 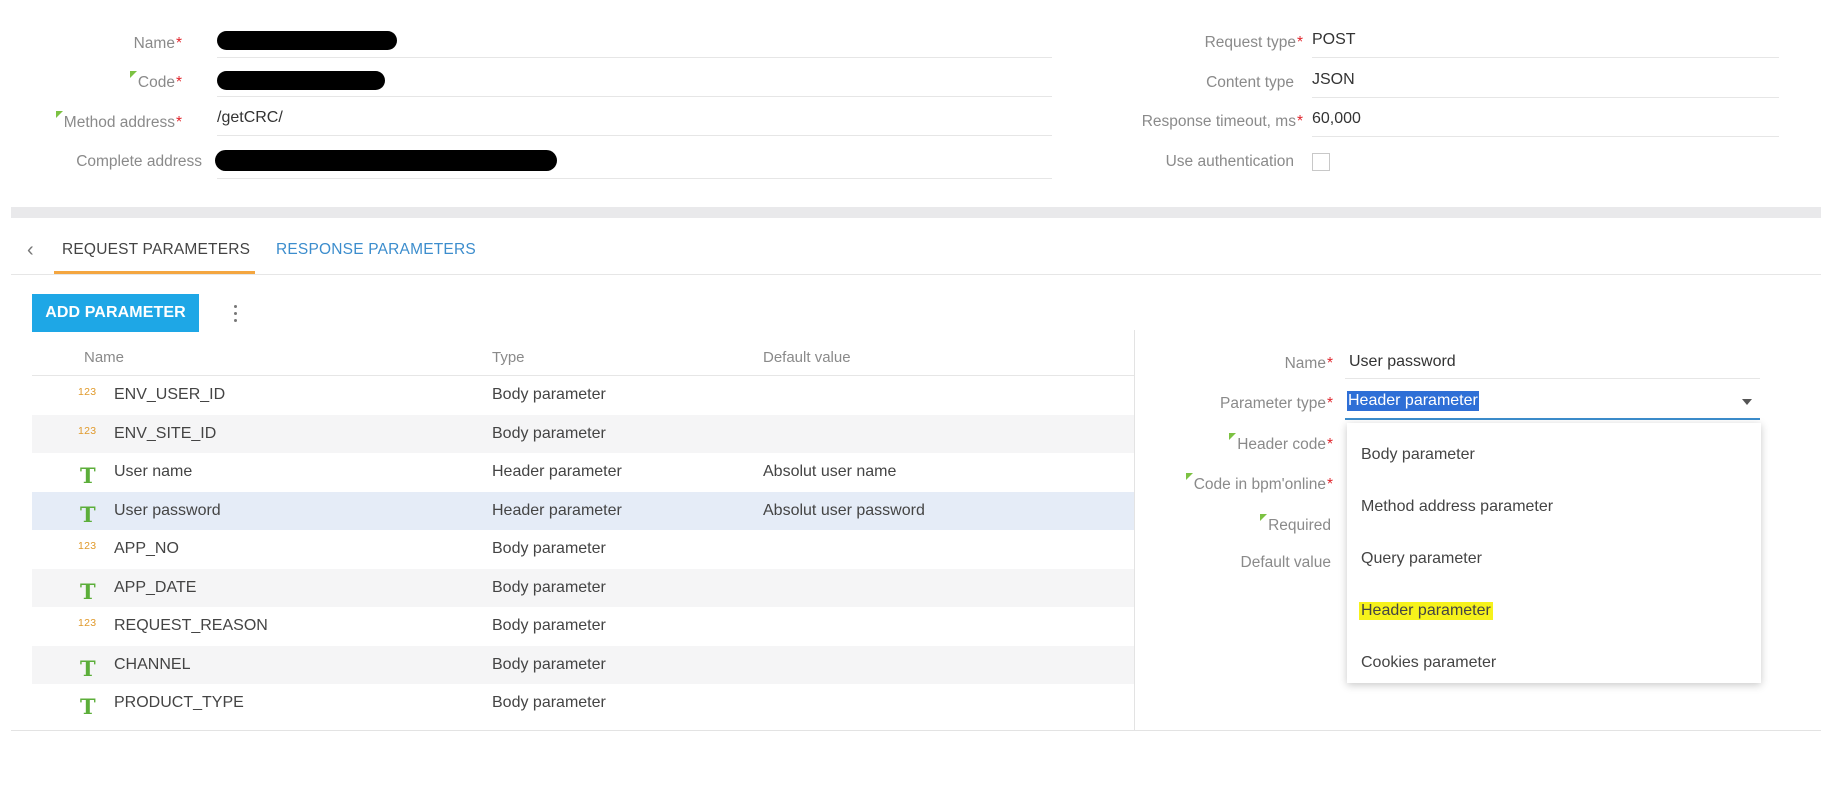 I want to click on use-authentication-label: Use authentication, so click(x=1229, y=161).